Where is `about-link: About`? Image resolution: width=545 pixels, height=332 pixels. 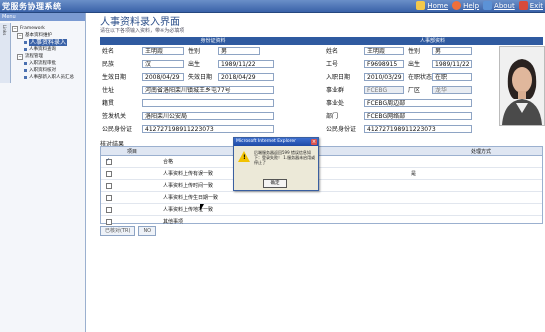 about-link: About is located at coordinates (499, 5).